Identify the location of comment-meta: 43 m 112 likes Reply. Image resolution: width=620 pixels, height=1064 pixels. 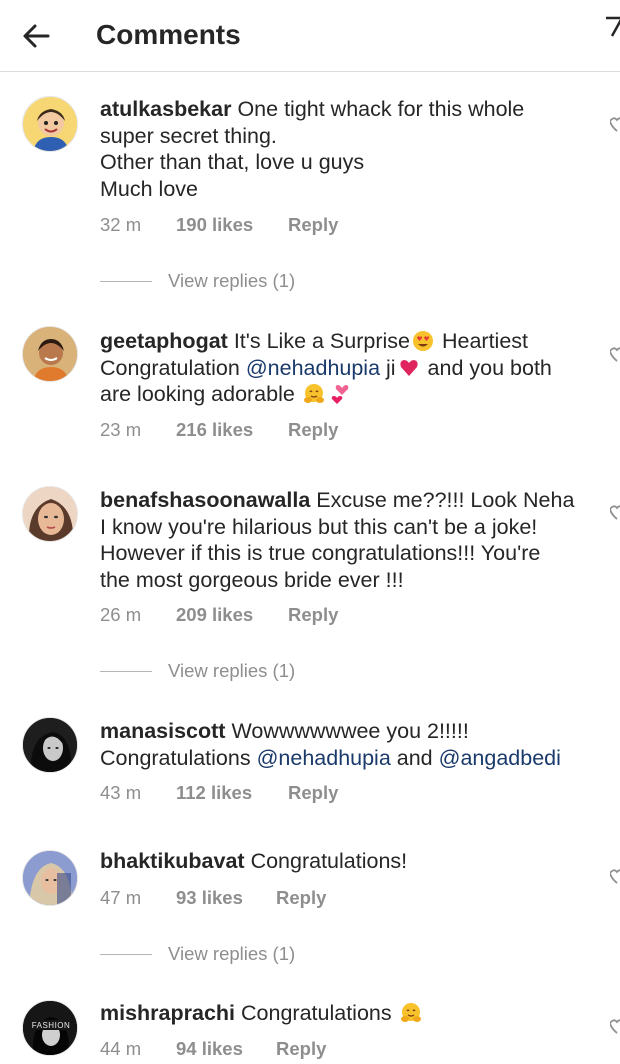
(219, 793).